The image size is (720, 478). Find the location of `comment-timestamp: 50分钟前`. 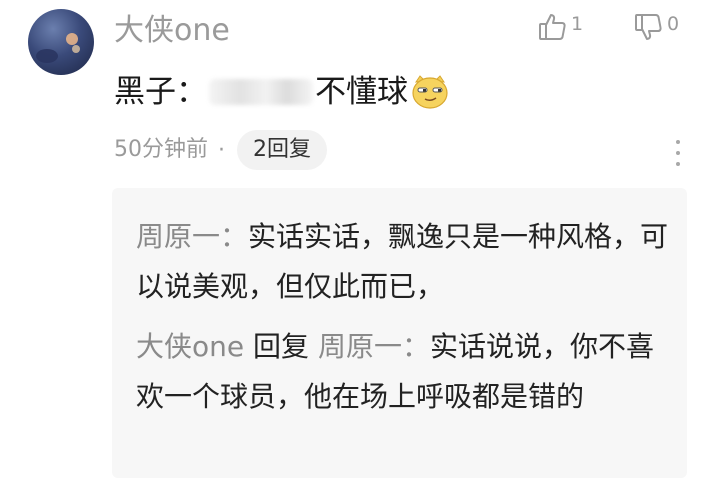

comment-timestamp: 50分钟前 is located at coordinates (161, 149).